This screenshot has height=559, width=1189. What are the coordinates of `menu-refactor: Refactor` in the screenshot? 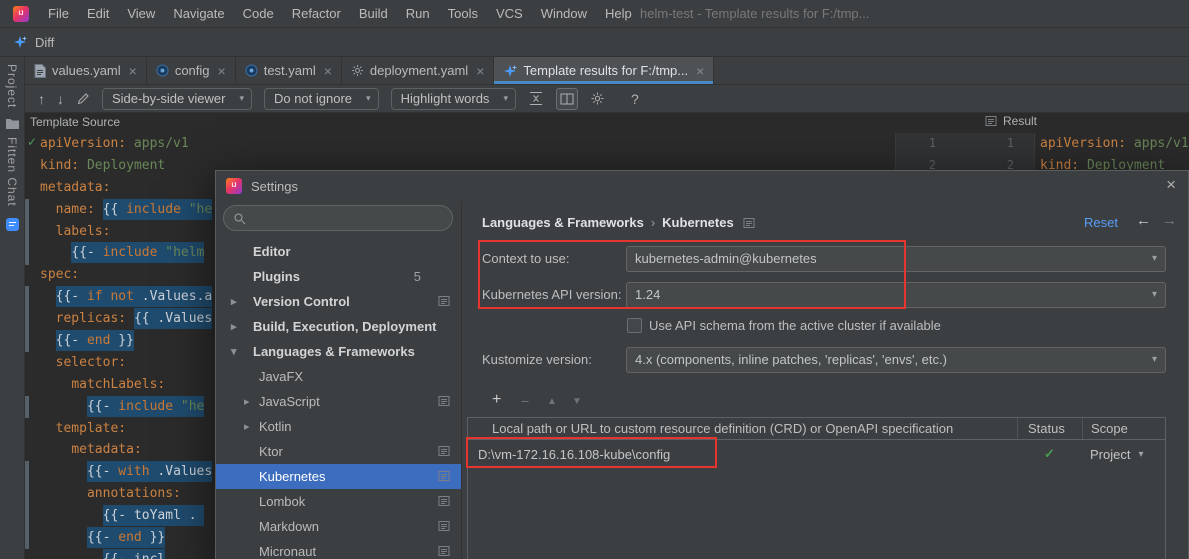 It's located at (316, 14).